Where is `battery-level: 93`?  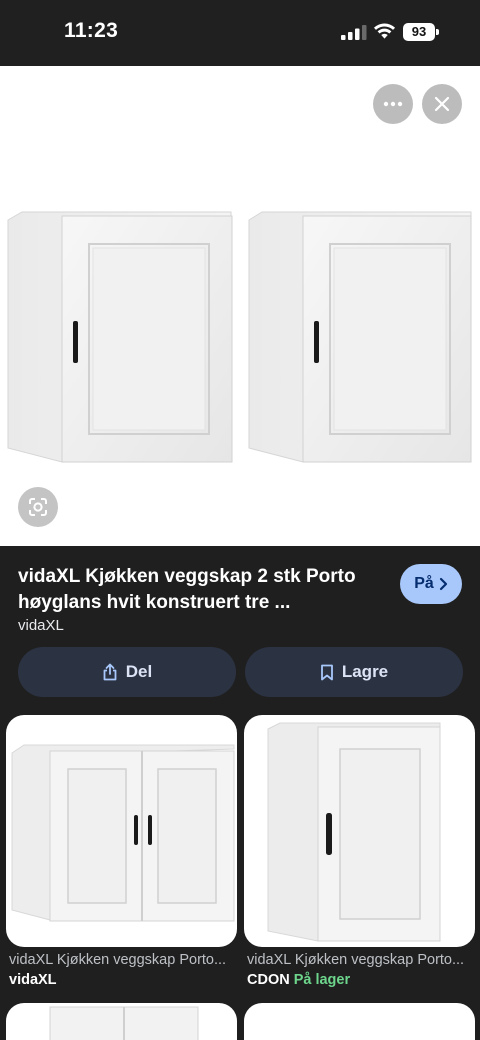 battery-level: 93 is located at coordinates (419, 31).